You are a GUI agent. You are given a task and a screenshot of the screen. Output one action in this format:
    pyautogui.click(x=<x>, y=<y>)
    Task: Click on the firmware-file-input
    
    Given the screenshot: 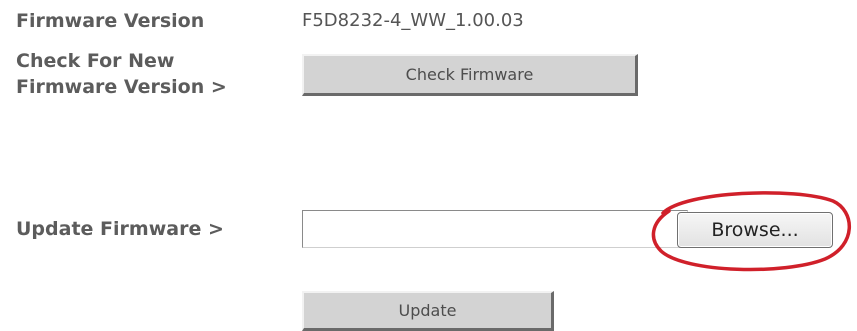 What is the action you would take?
    pyautogui.click(x=495, y=229)
    